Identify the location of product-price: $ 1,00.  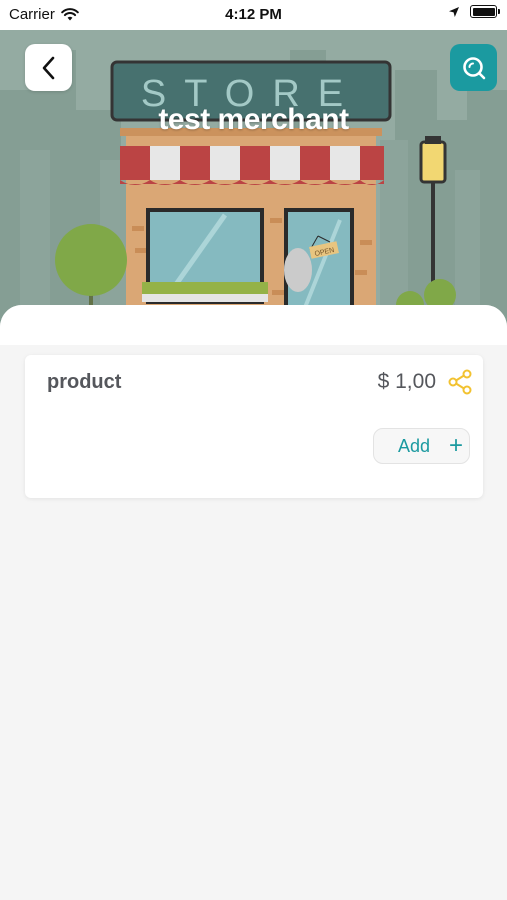
(406, 381).